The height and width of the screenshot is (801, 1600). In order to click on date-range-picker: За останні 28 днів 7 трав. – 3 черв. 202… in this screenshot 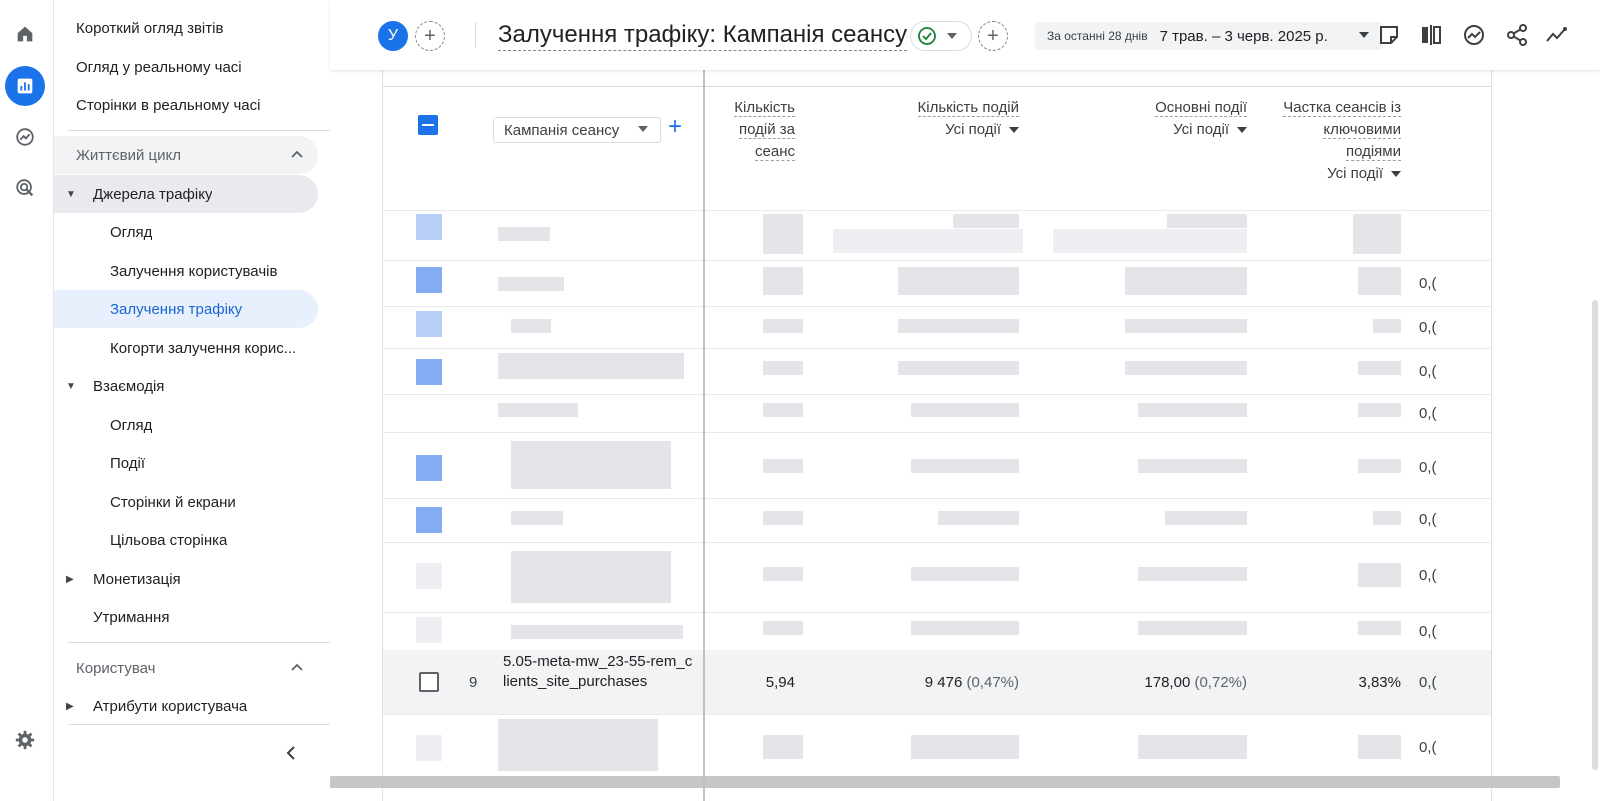, I will do `click(1209, 36)`.